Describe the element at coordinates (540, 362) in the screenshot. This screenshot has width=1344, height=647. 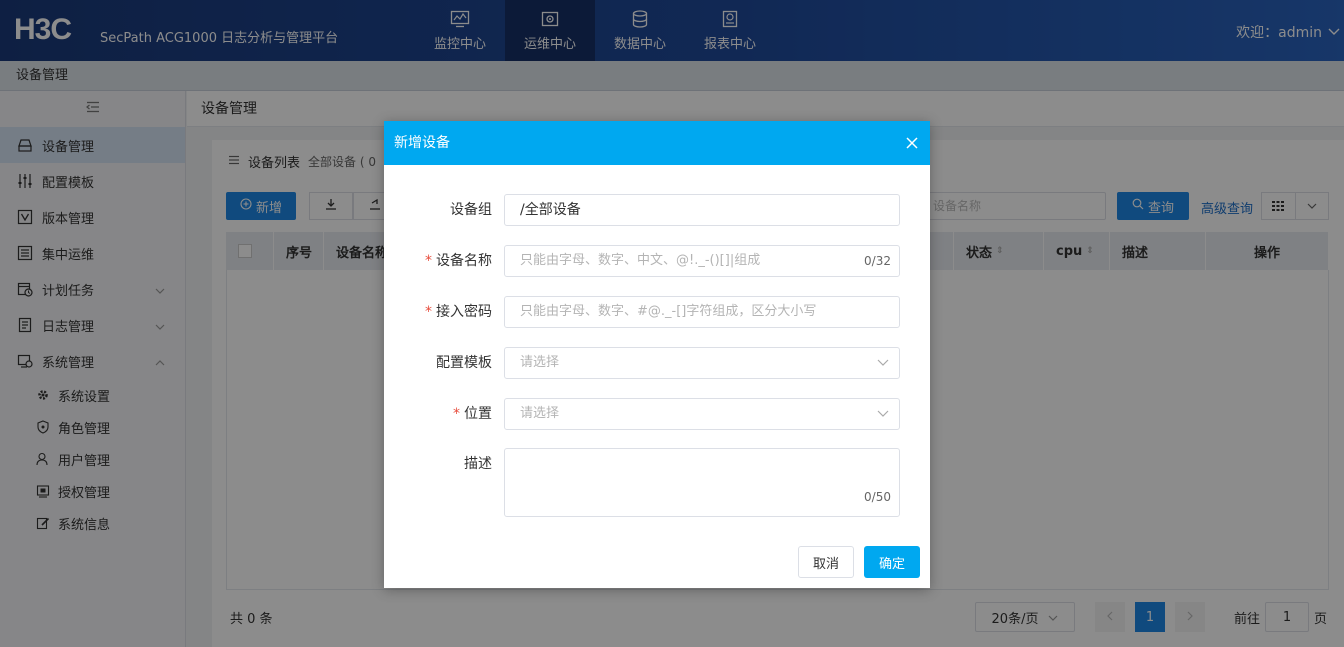
I see `config-template-placeholder: 请选择` at that location.